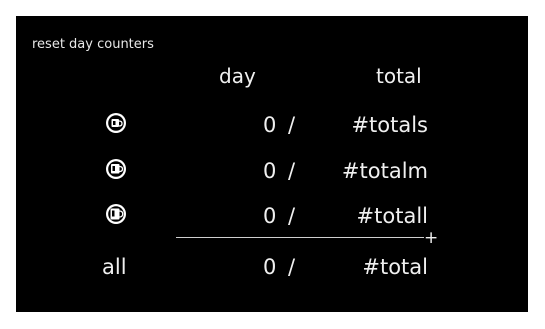  Describe the element at coordinates (392, 216) in the screenshot. I see `total-count: #totall` at that location.